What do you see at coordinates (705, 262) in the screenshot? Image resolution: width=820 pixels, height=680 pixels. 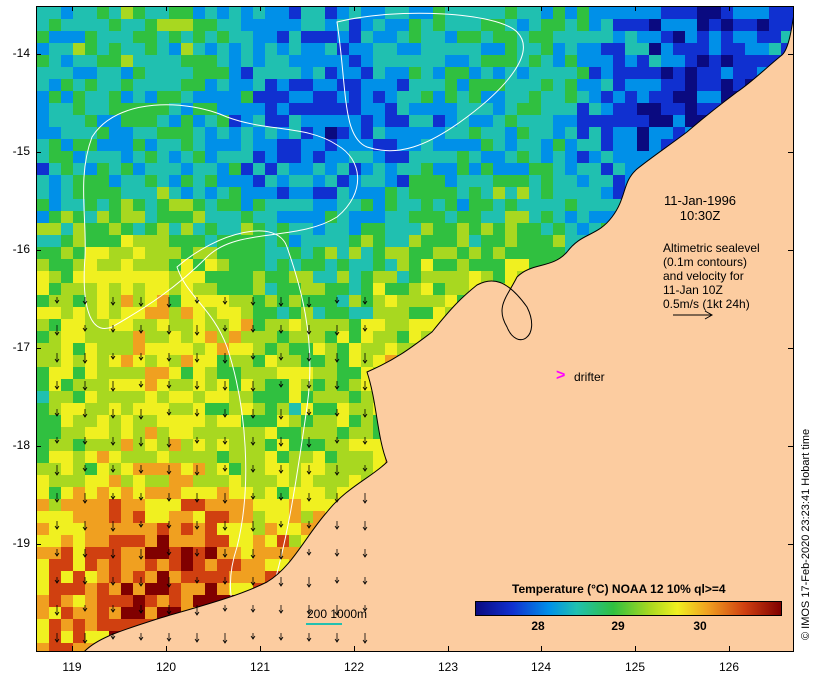 I see `altimetry-note-line: (0.1m contours)` at bounding box center [705, 262].